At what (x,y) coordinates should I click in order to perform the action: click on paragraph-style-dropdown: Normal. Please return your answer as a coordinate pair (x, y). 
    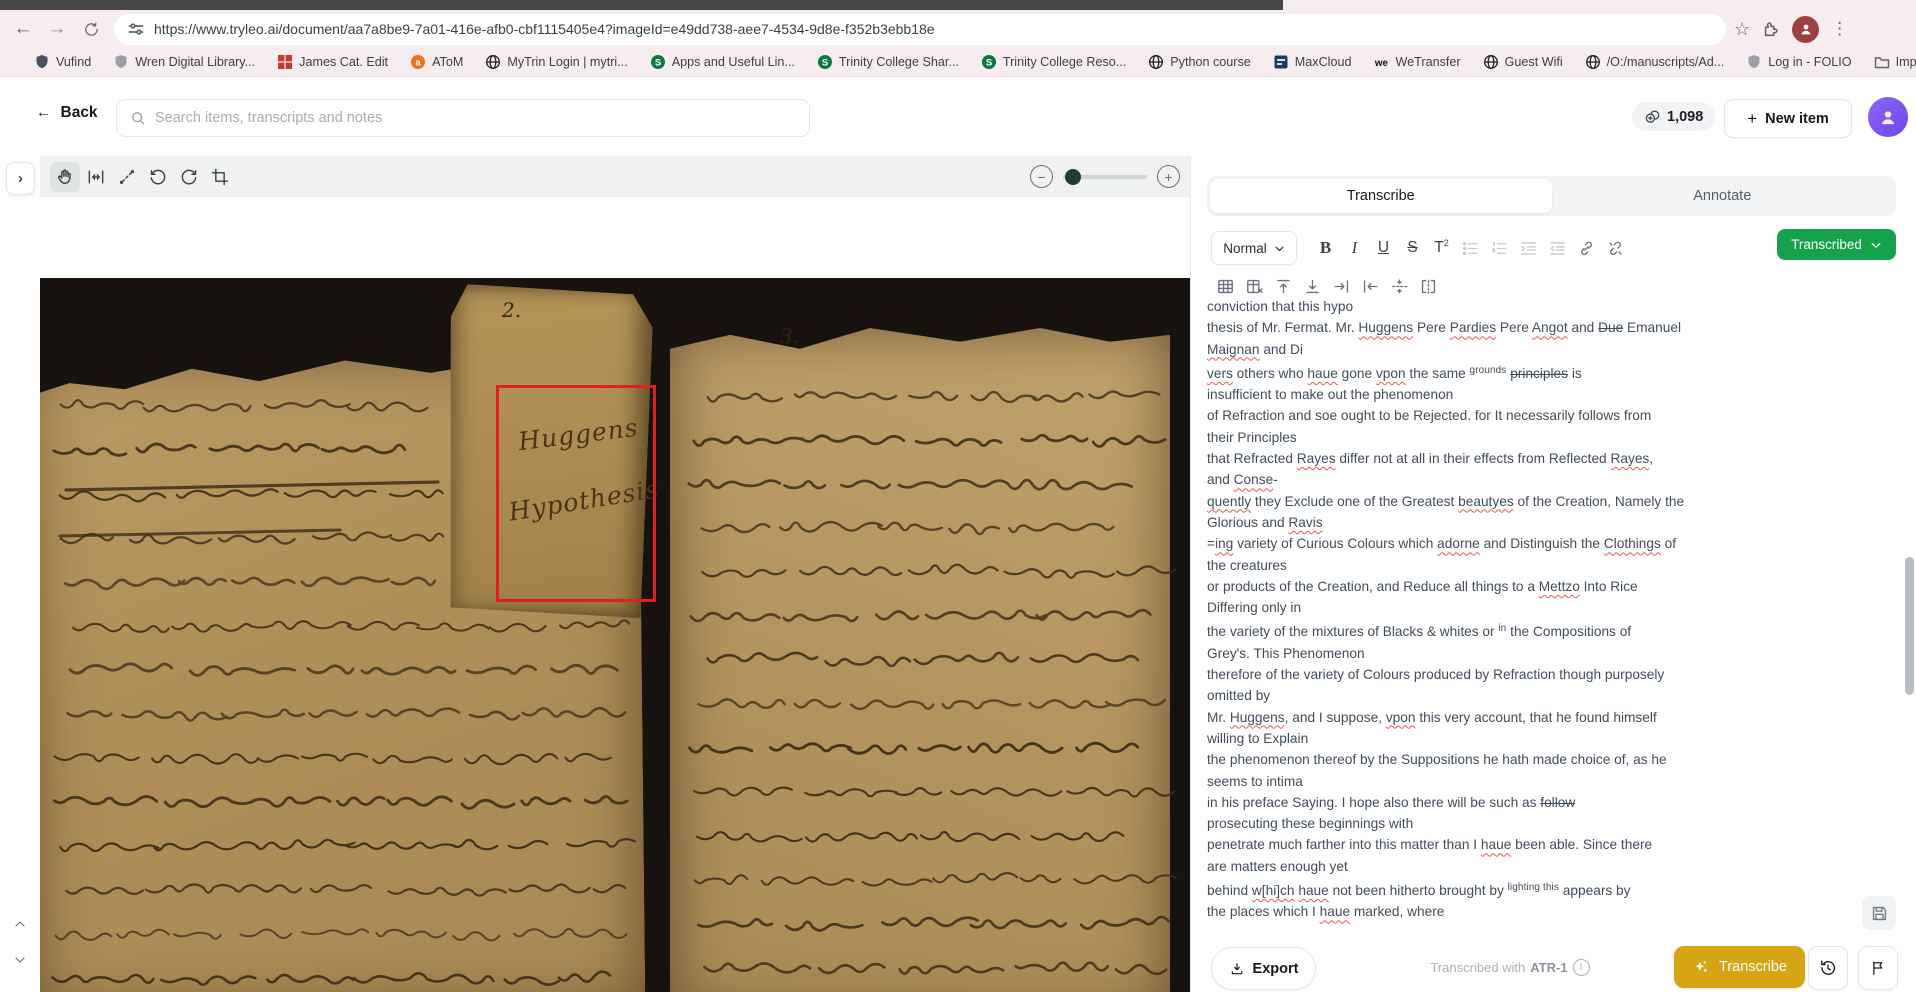
    Looking at the image, I should click on (1254, 248).